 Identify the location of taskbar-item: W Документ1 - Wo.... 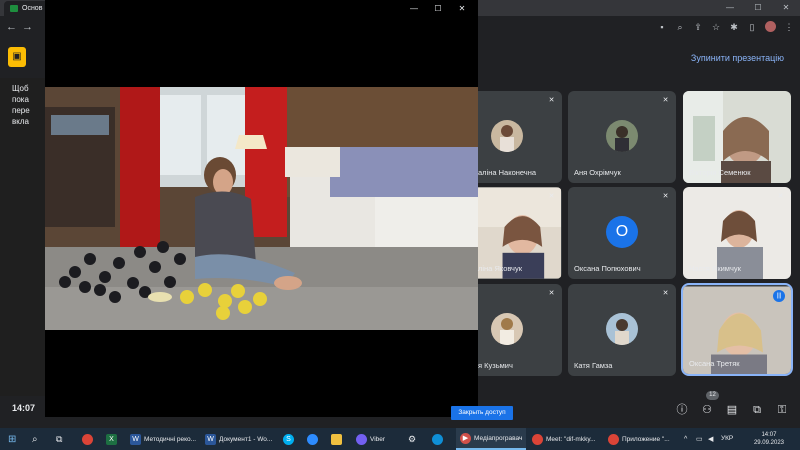
(238, 439).